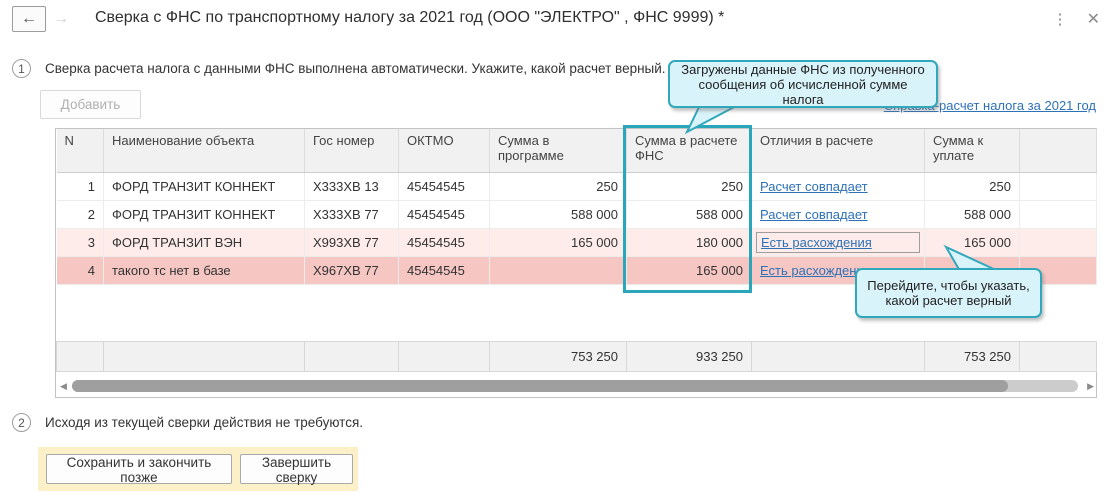 The height and width of the screenshot is (499, 1116). Describe the element at coordinates (558, 151) in the screenshot. I see `col-header-sum-program: Сумма в программе` at that location.